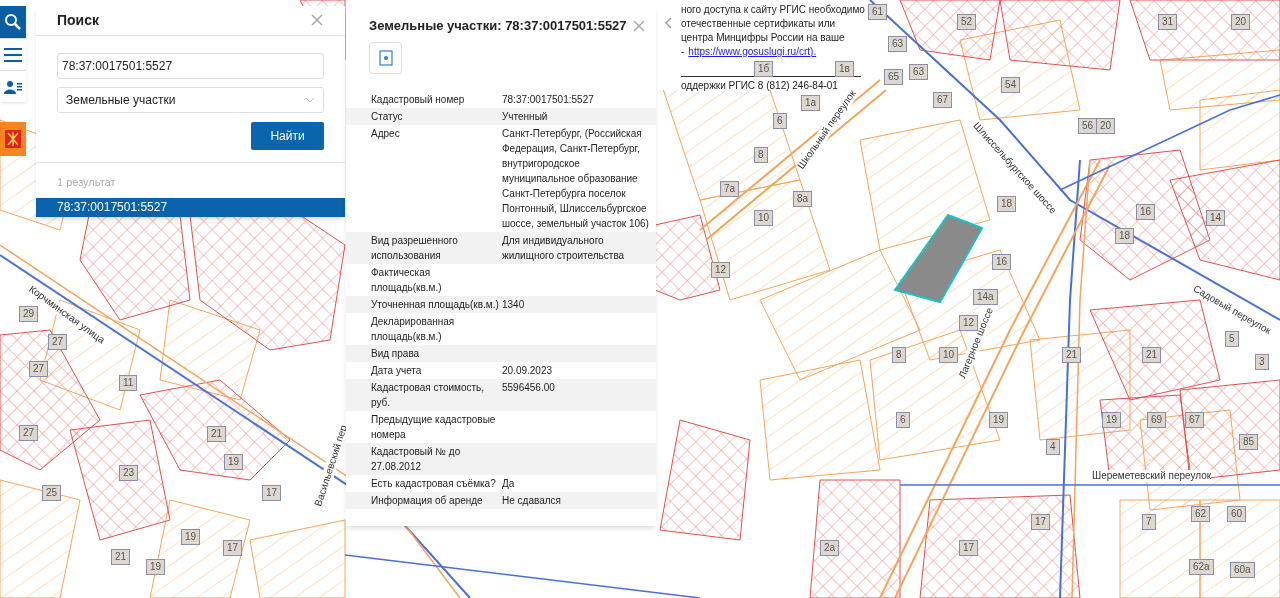 The height and width of the screenshot is (598, 1280). What do you see at coordinates (803, 199) in the screenshot?
I see `house-number: 8а` at bounding box center [803, 199].